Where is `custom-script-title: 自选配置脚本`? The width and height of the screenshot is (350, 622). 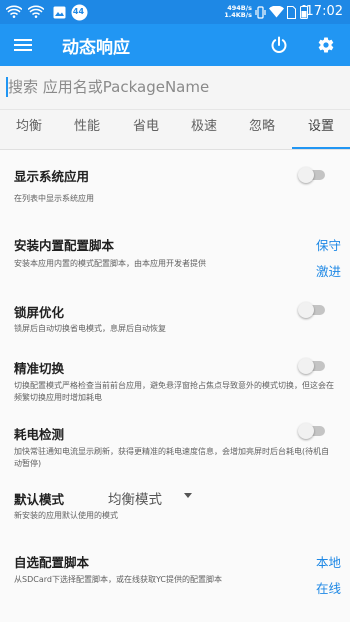 custom-script-title: 自选配置脚本 is located at coordinates (52, 562).